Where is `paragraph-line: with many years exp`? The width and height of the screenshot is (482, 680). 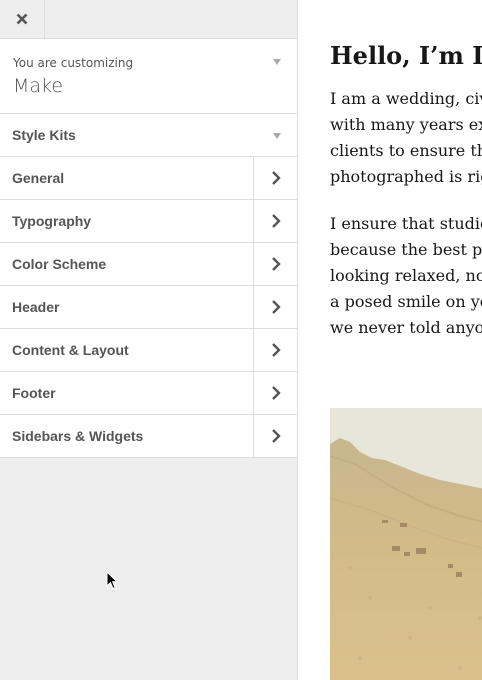 paragraph-line: with many years exp is located at coordinates (406, 124).